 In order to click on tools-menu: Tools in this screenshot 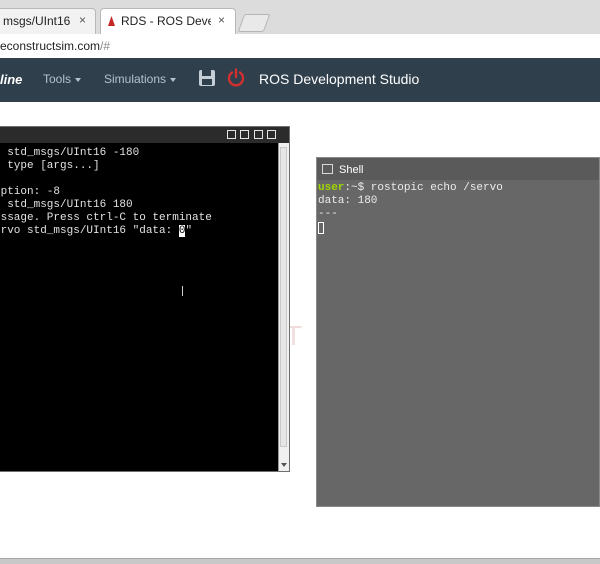, I will do `click(62, 79)`.